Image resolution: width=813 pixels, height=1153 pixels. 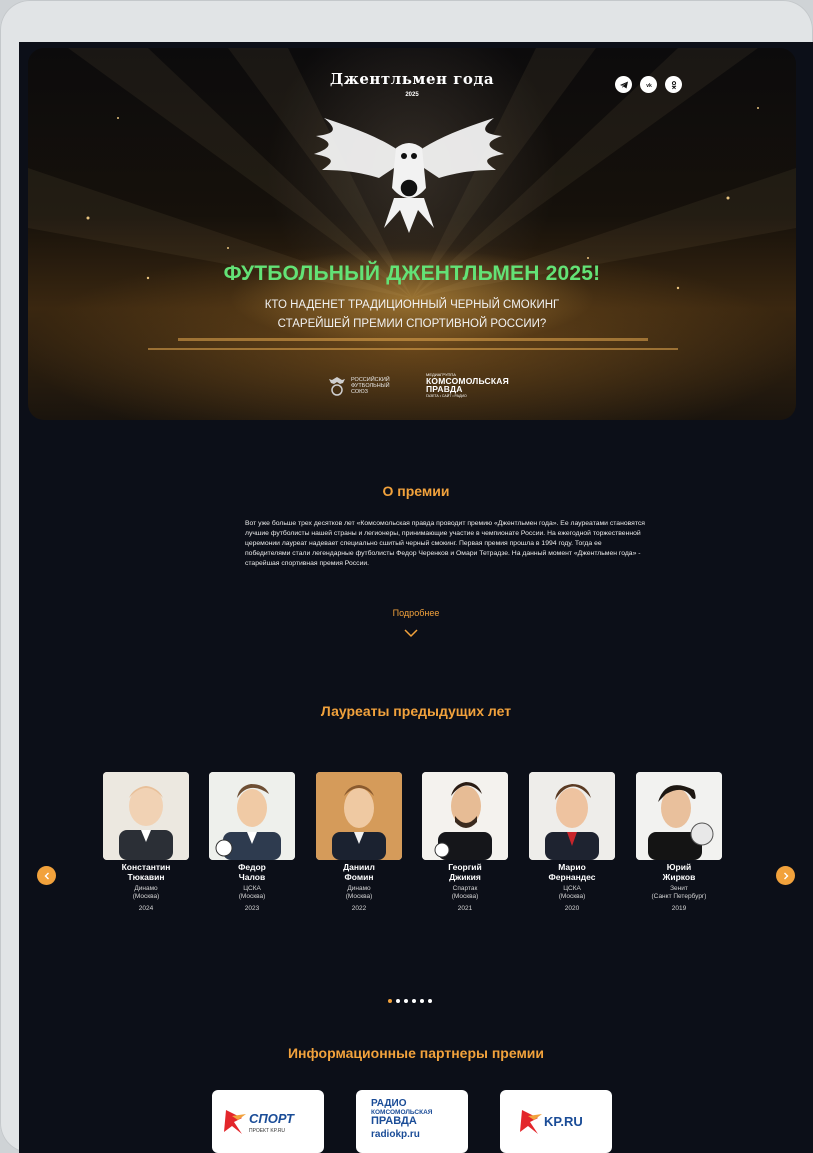 What do you see at coordinates (572, 908) in the screenshot?
I see `laureate-year: 2020` at bounding box center [572, 908].